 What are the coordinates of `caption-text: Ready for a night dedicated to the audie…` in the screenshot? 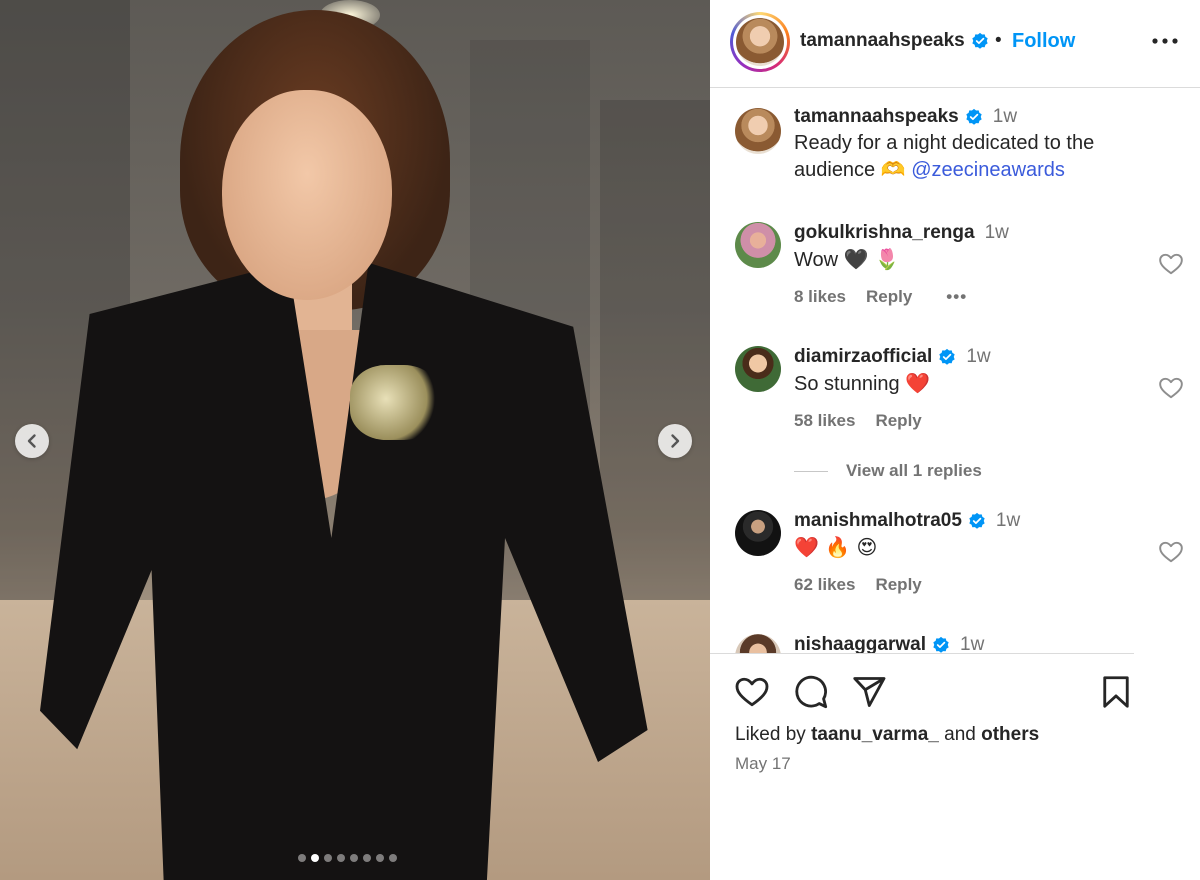 It's located at (974, 156).